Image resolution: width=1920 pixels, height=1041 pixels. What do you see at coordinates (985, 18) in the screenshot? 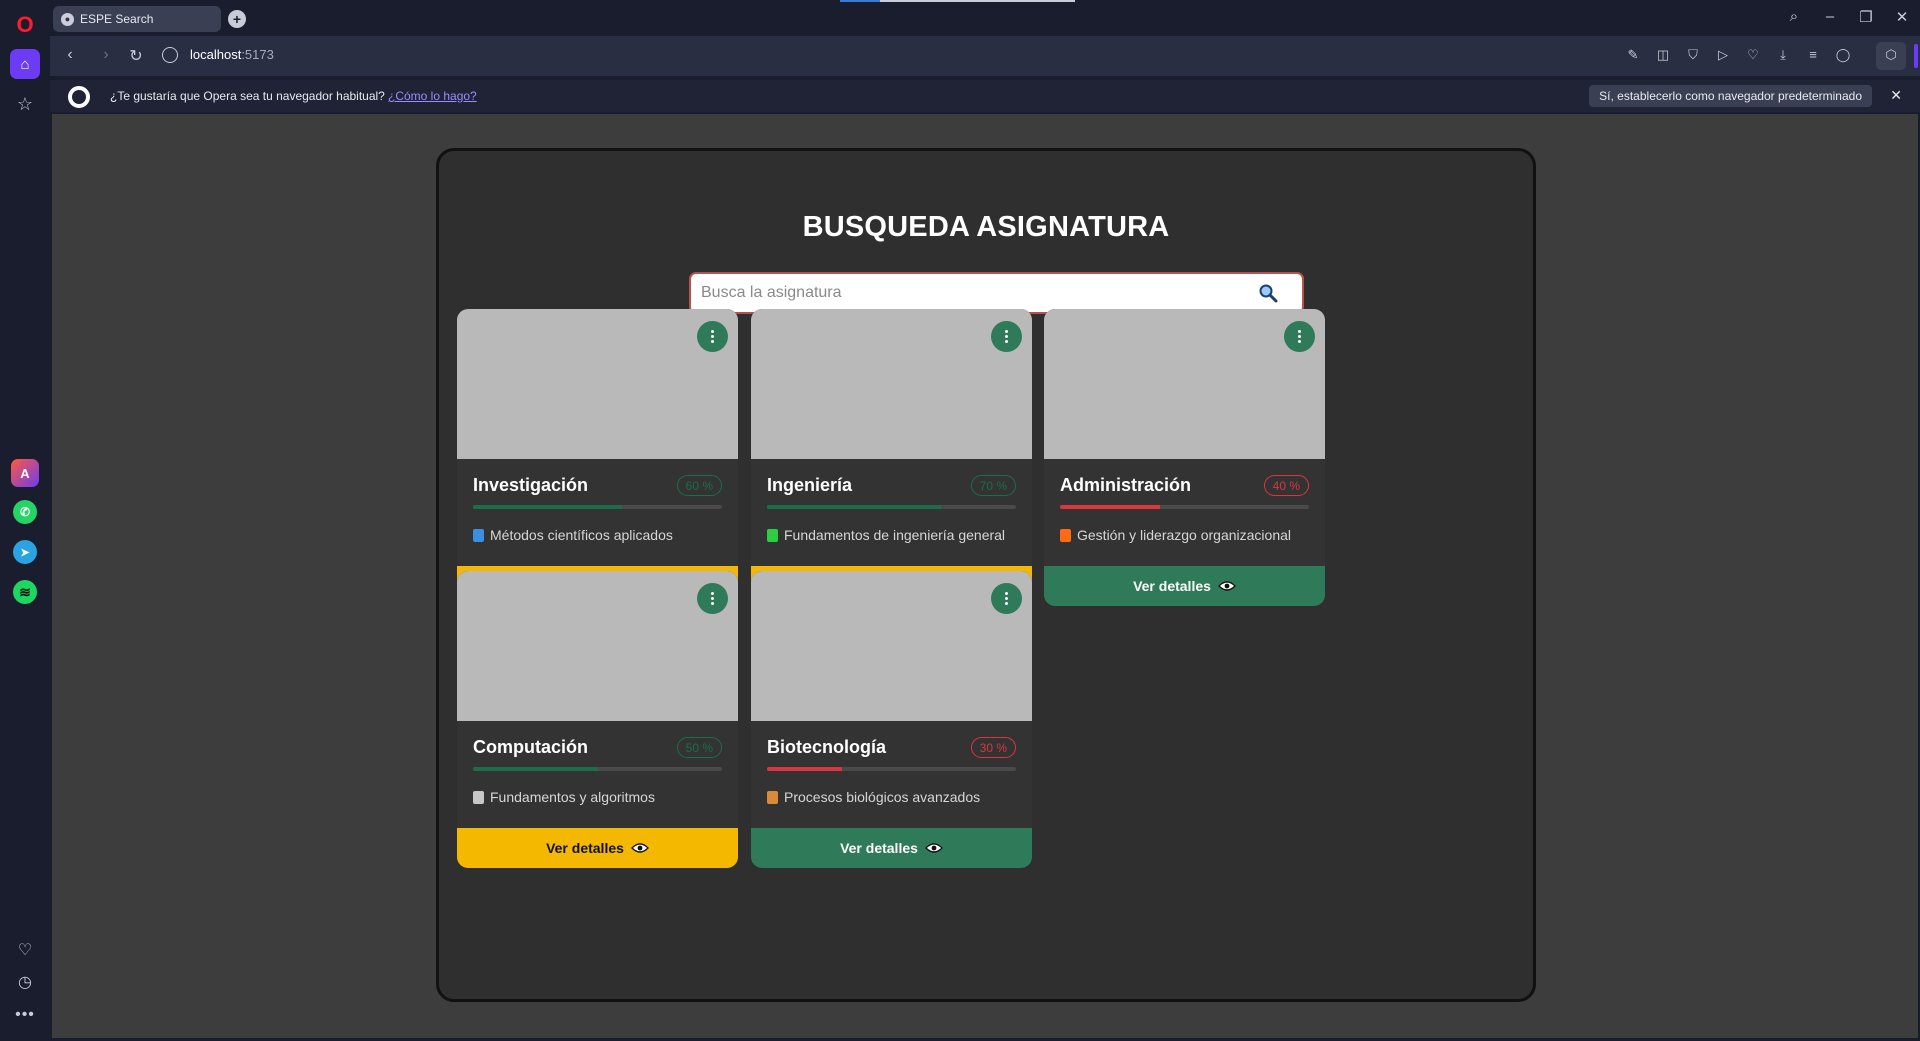
I see `tab-strip: ● ESPE Search + ⌕ – ❐ ✕` at bounding box center [985, 18].